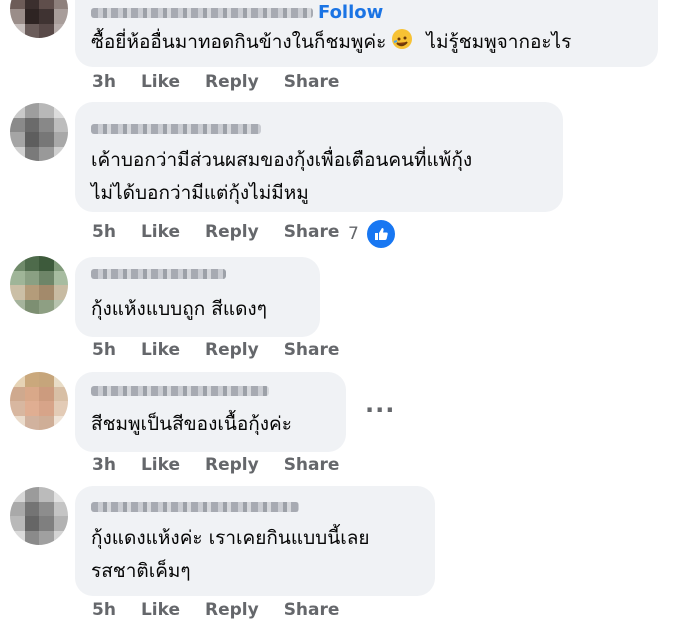  I want to click on reaction-summary: 7, so click(372, 234).